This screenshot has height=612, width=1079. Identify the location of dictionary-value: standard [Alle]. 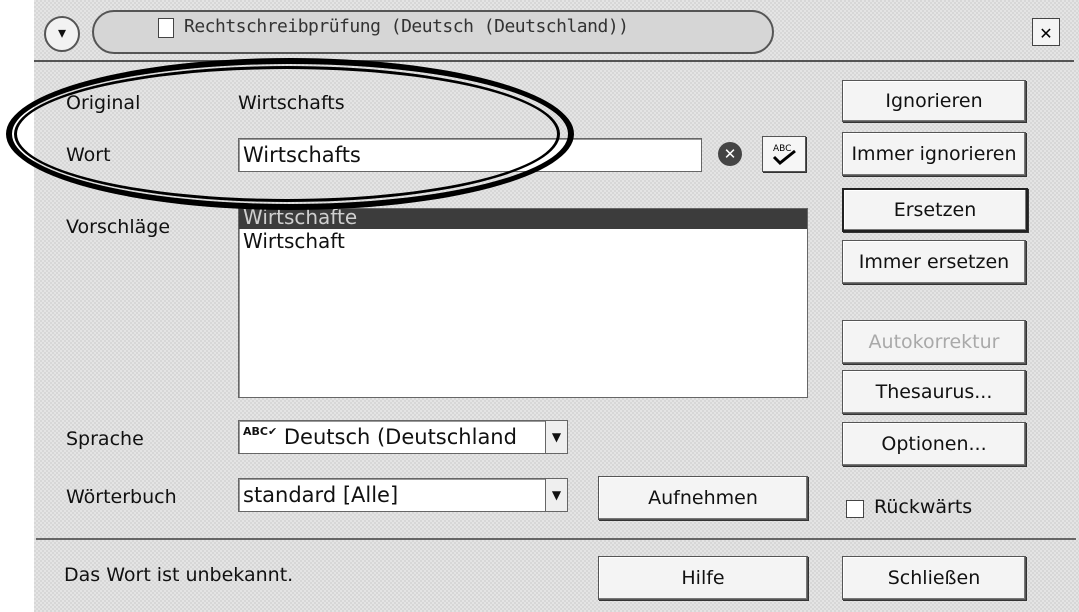
(321, 495).